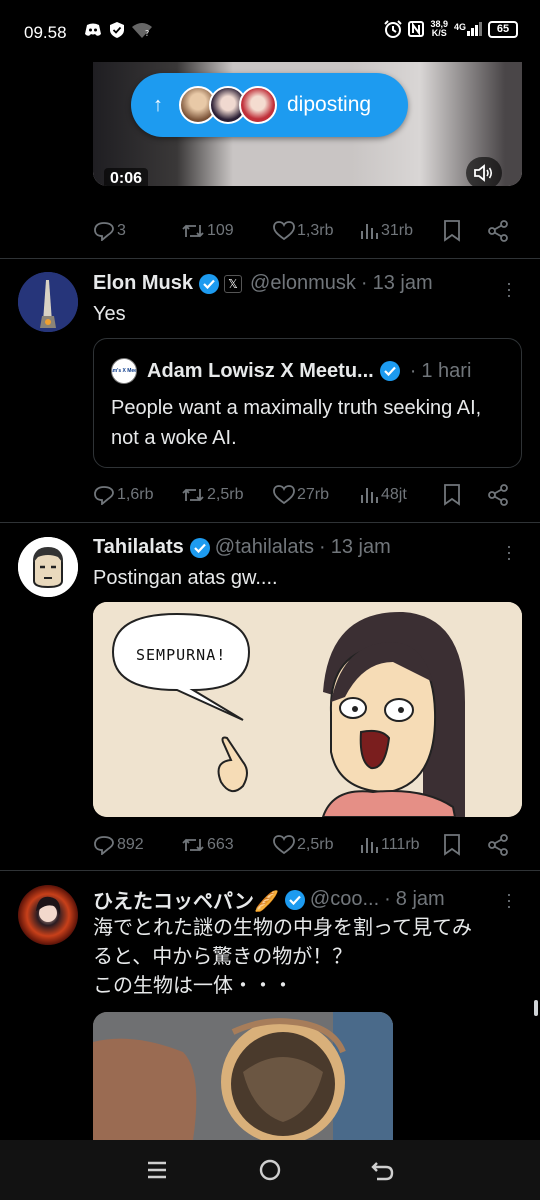 This screenshot has width=540, height=1200. What do you see at coordinates (264, 547) in the screenshot?
I see `handle: @tahilalats` at bounding box center [264, 547].